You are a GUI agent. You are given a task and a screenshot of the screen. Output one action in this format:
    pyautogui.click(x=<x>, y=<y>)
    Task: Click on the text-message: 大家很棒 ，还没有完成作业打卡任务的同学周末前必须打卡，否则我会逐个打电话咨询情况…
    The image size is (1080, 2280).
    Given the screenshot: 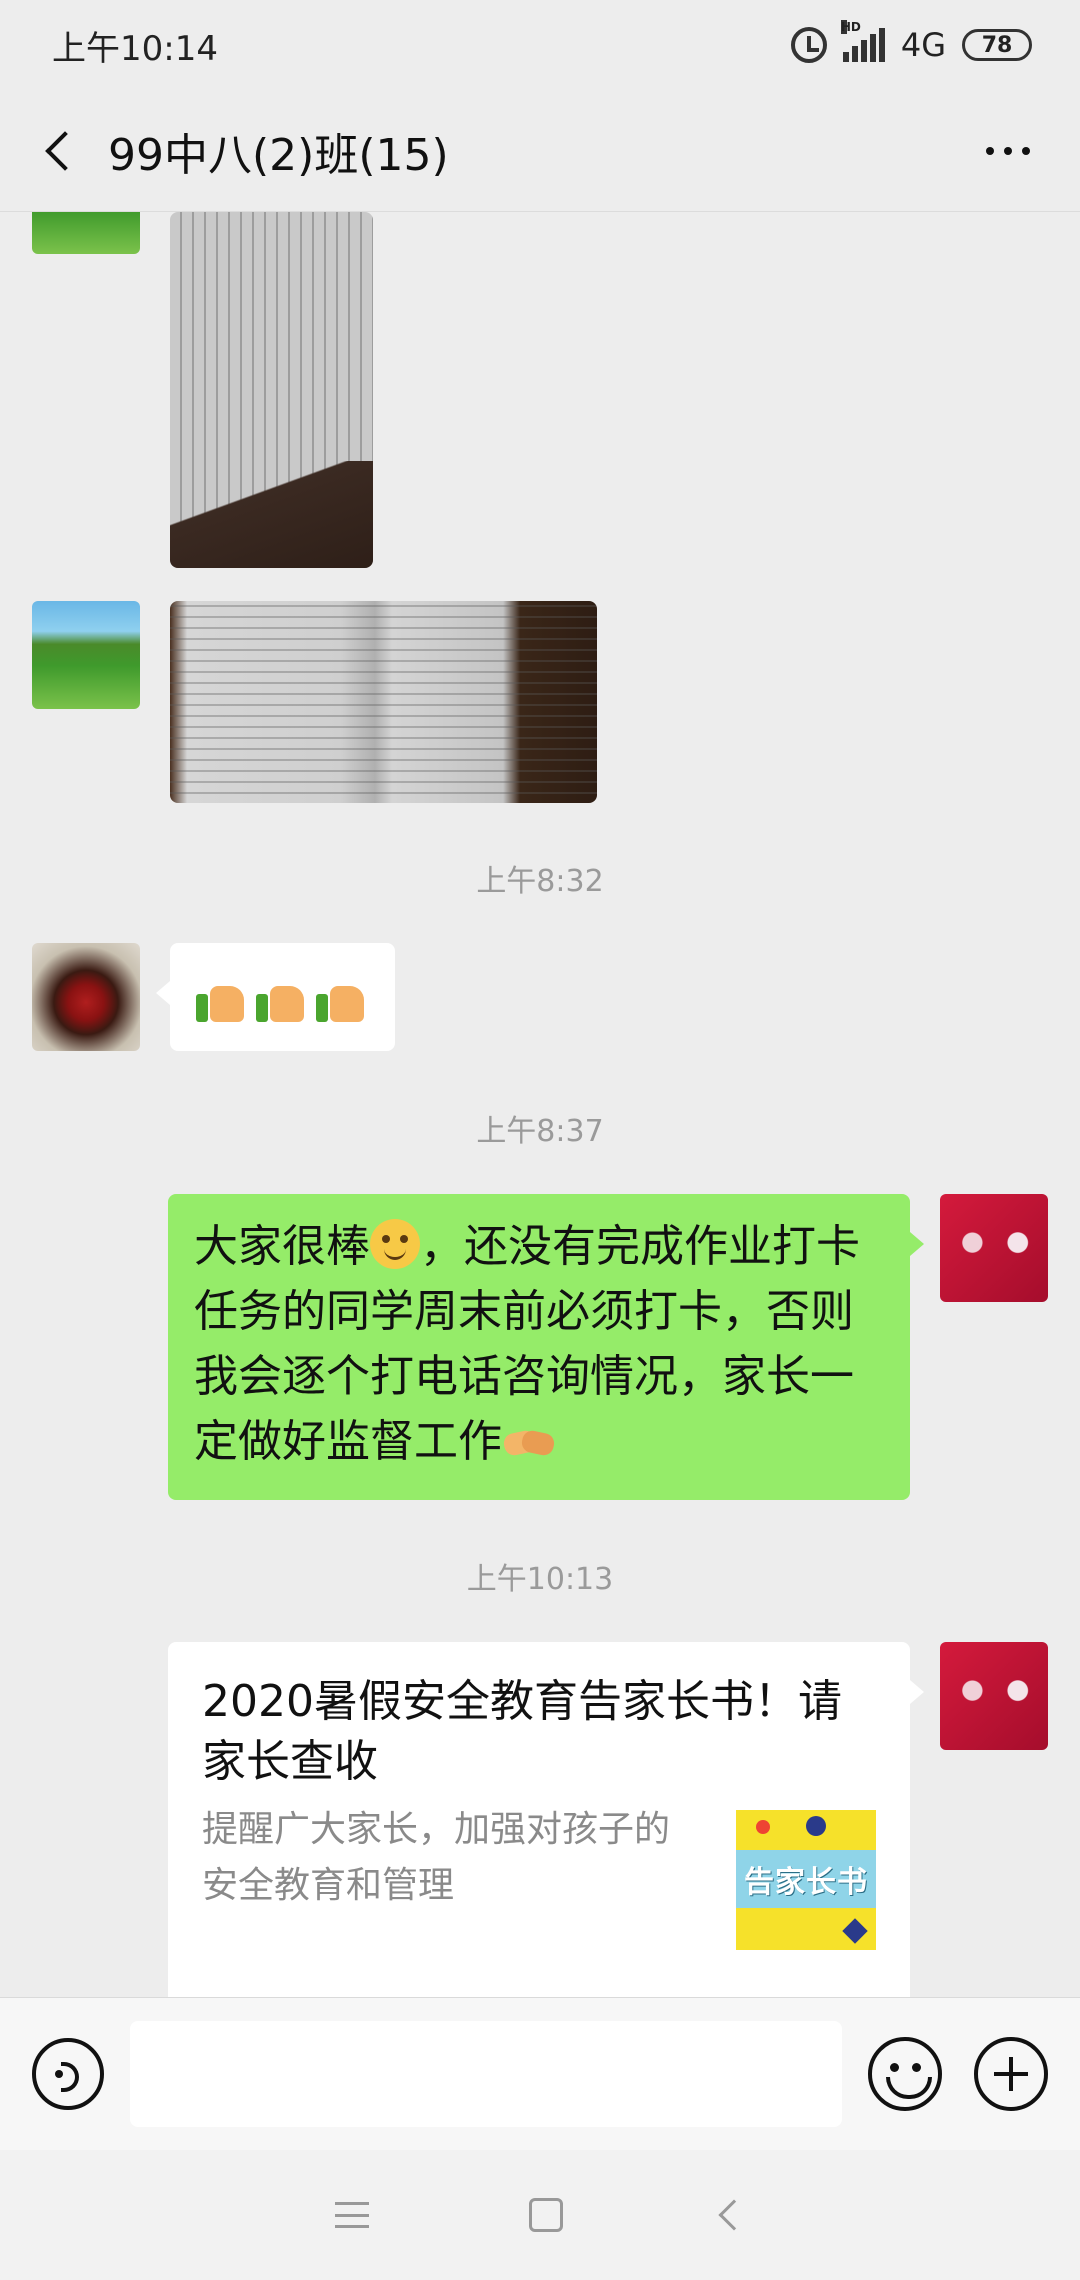 What is the action you would take?
    pyautogui.click(x=546, y=1347)
    